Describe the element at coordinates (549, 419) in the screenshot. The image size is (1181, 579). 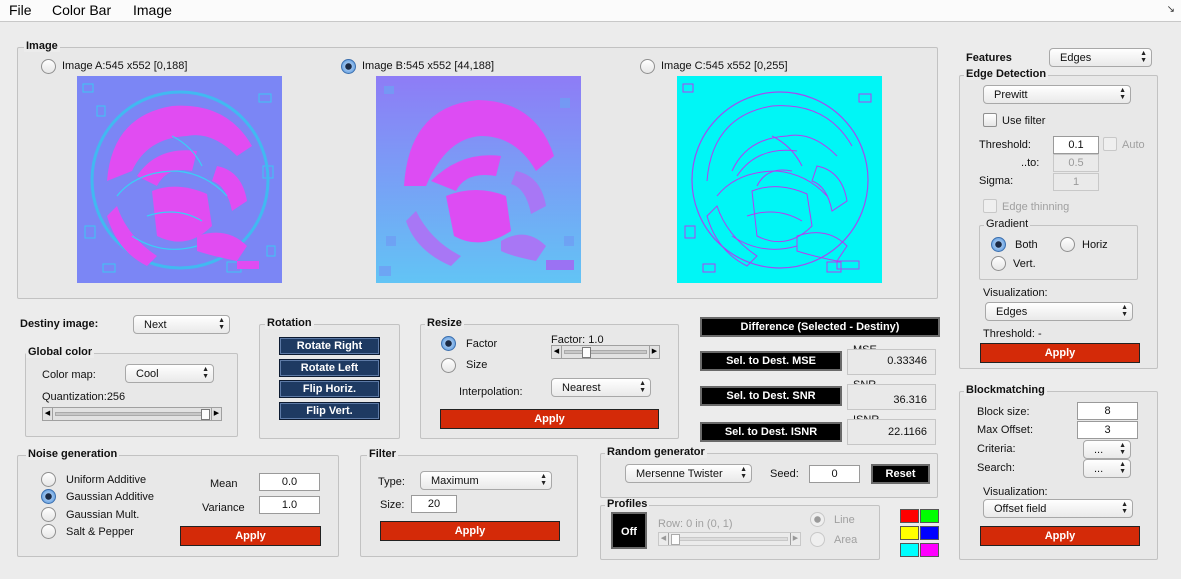
I see `resize-apply-button: Apply` at that location.